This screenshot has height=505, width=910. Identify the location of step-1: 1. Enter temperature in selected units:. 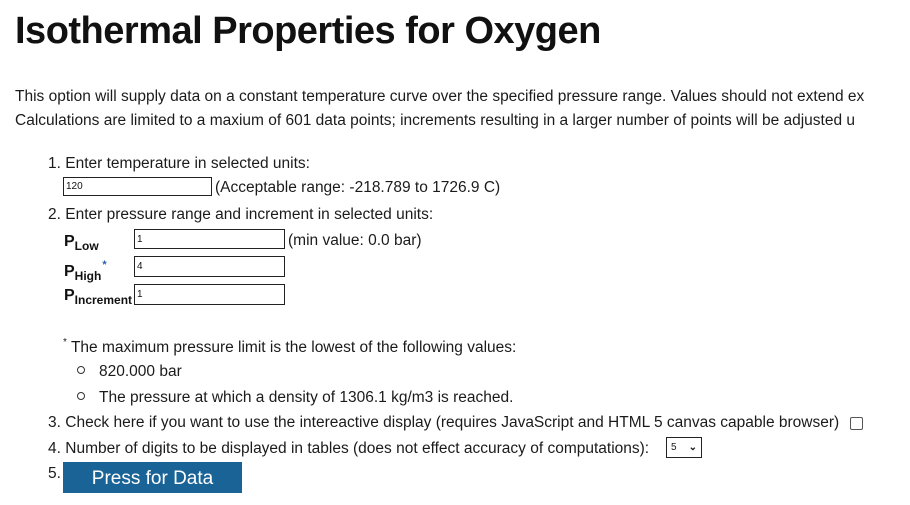
(179, 164).